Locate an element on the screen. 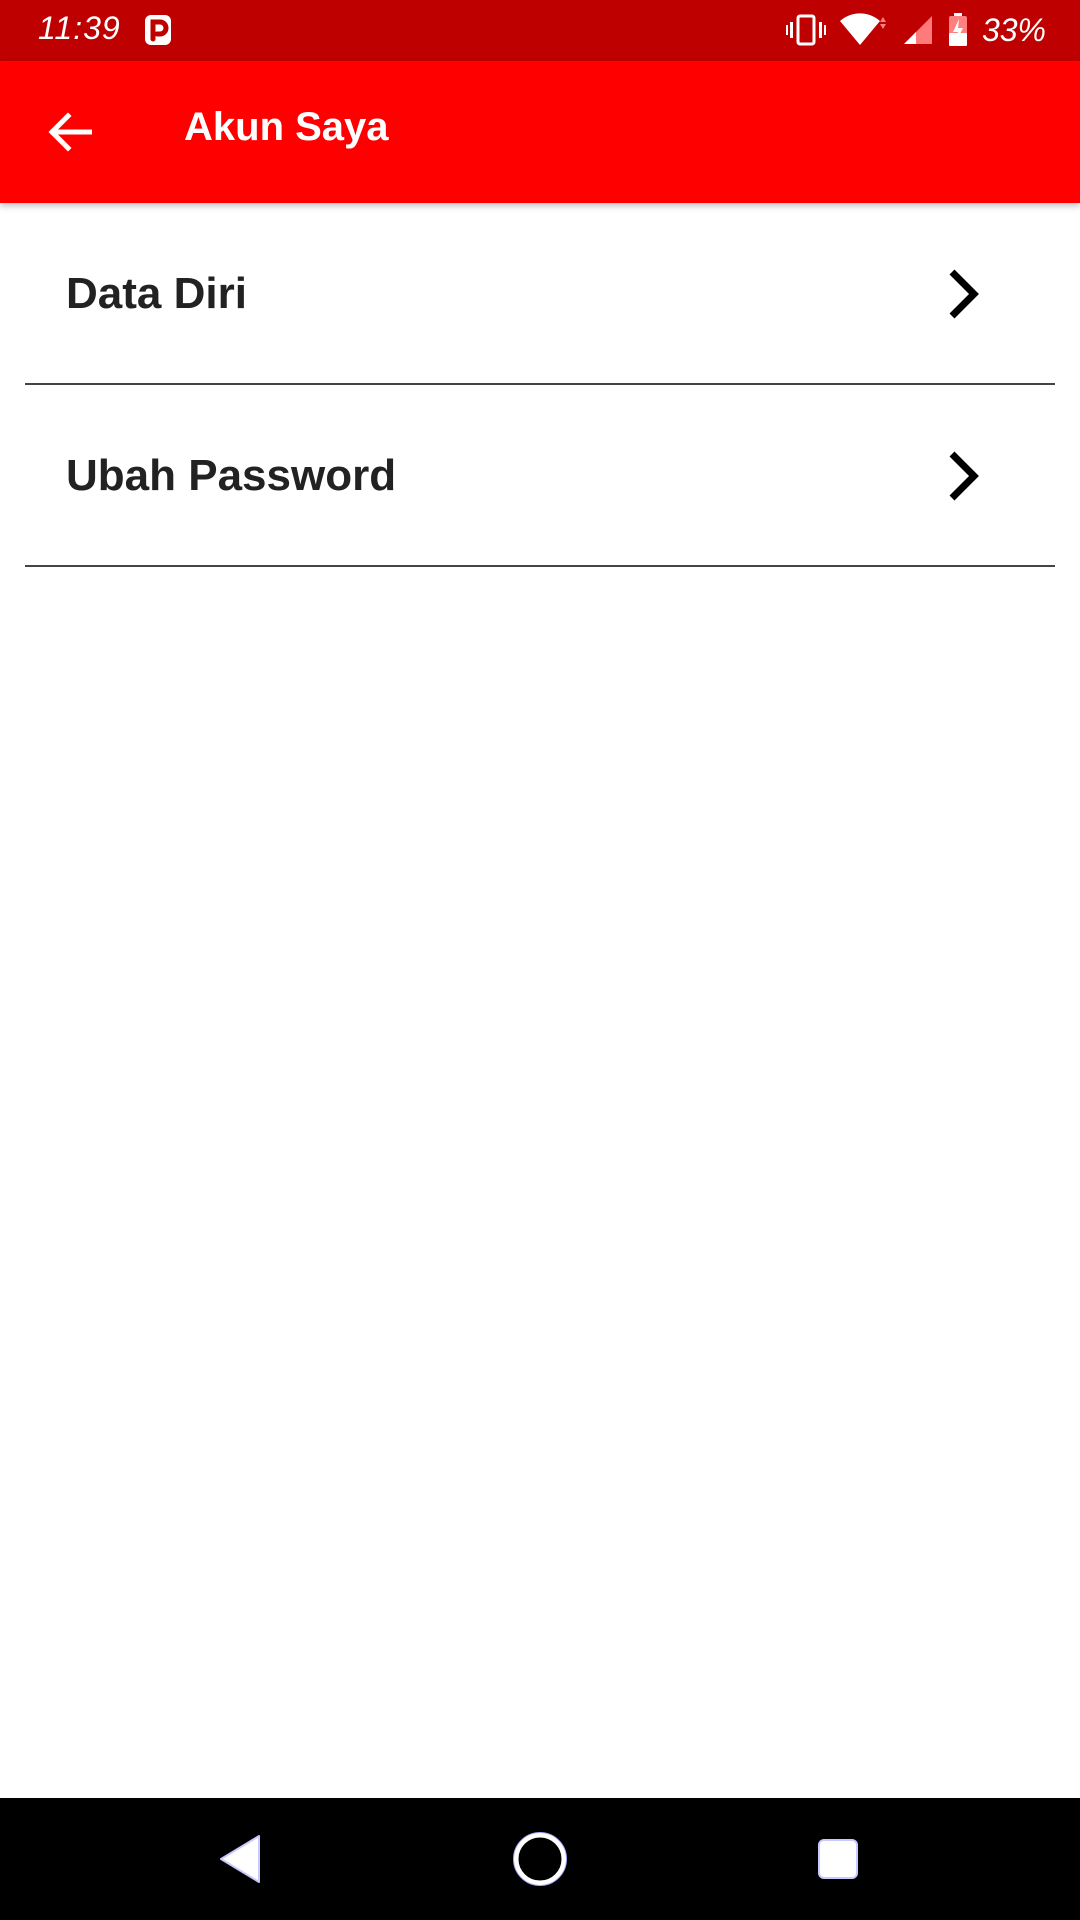 This screenshot has height=1920, width=1080. nav-home-button is located at coordinates (540, 1859).